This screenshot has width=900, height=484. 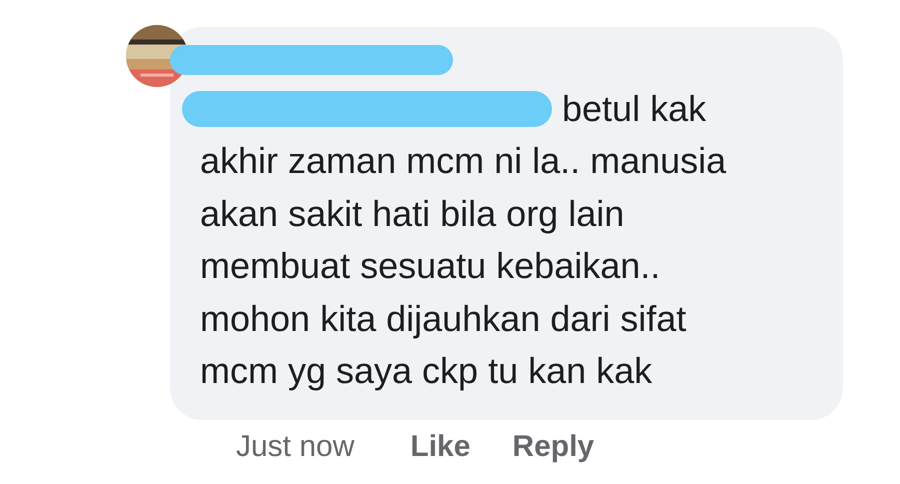 I want to click on comment-text: mohon kita dijauhkan dari sifat, so click(x=444, y=318).